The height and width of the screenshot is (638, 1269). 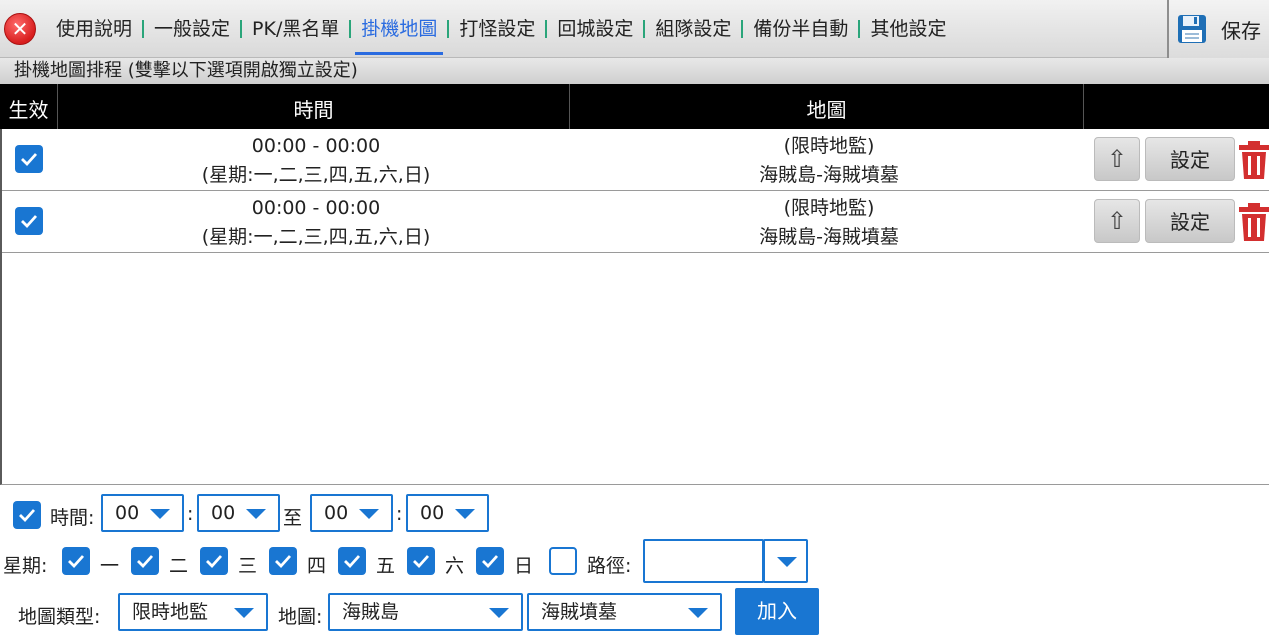 I want to click on day-checkbox-mon, so click(x=76, y=561).